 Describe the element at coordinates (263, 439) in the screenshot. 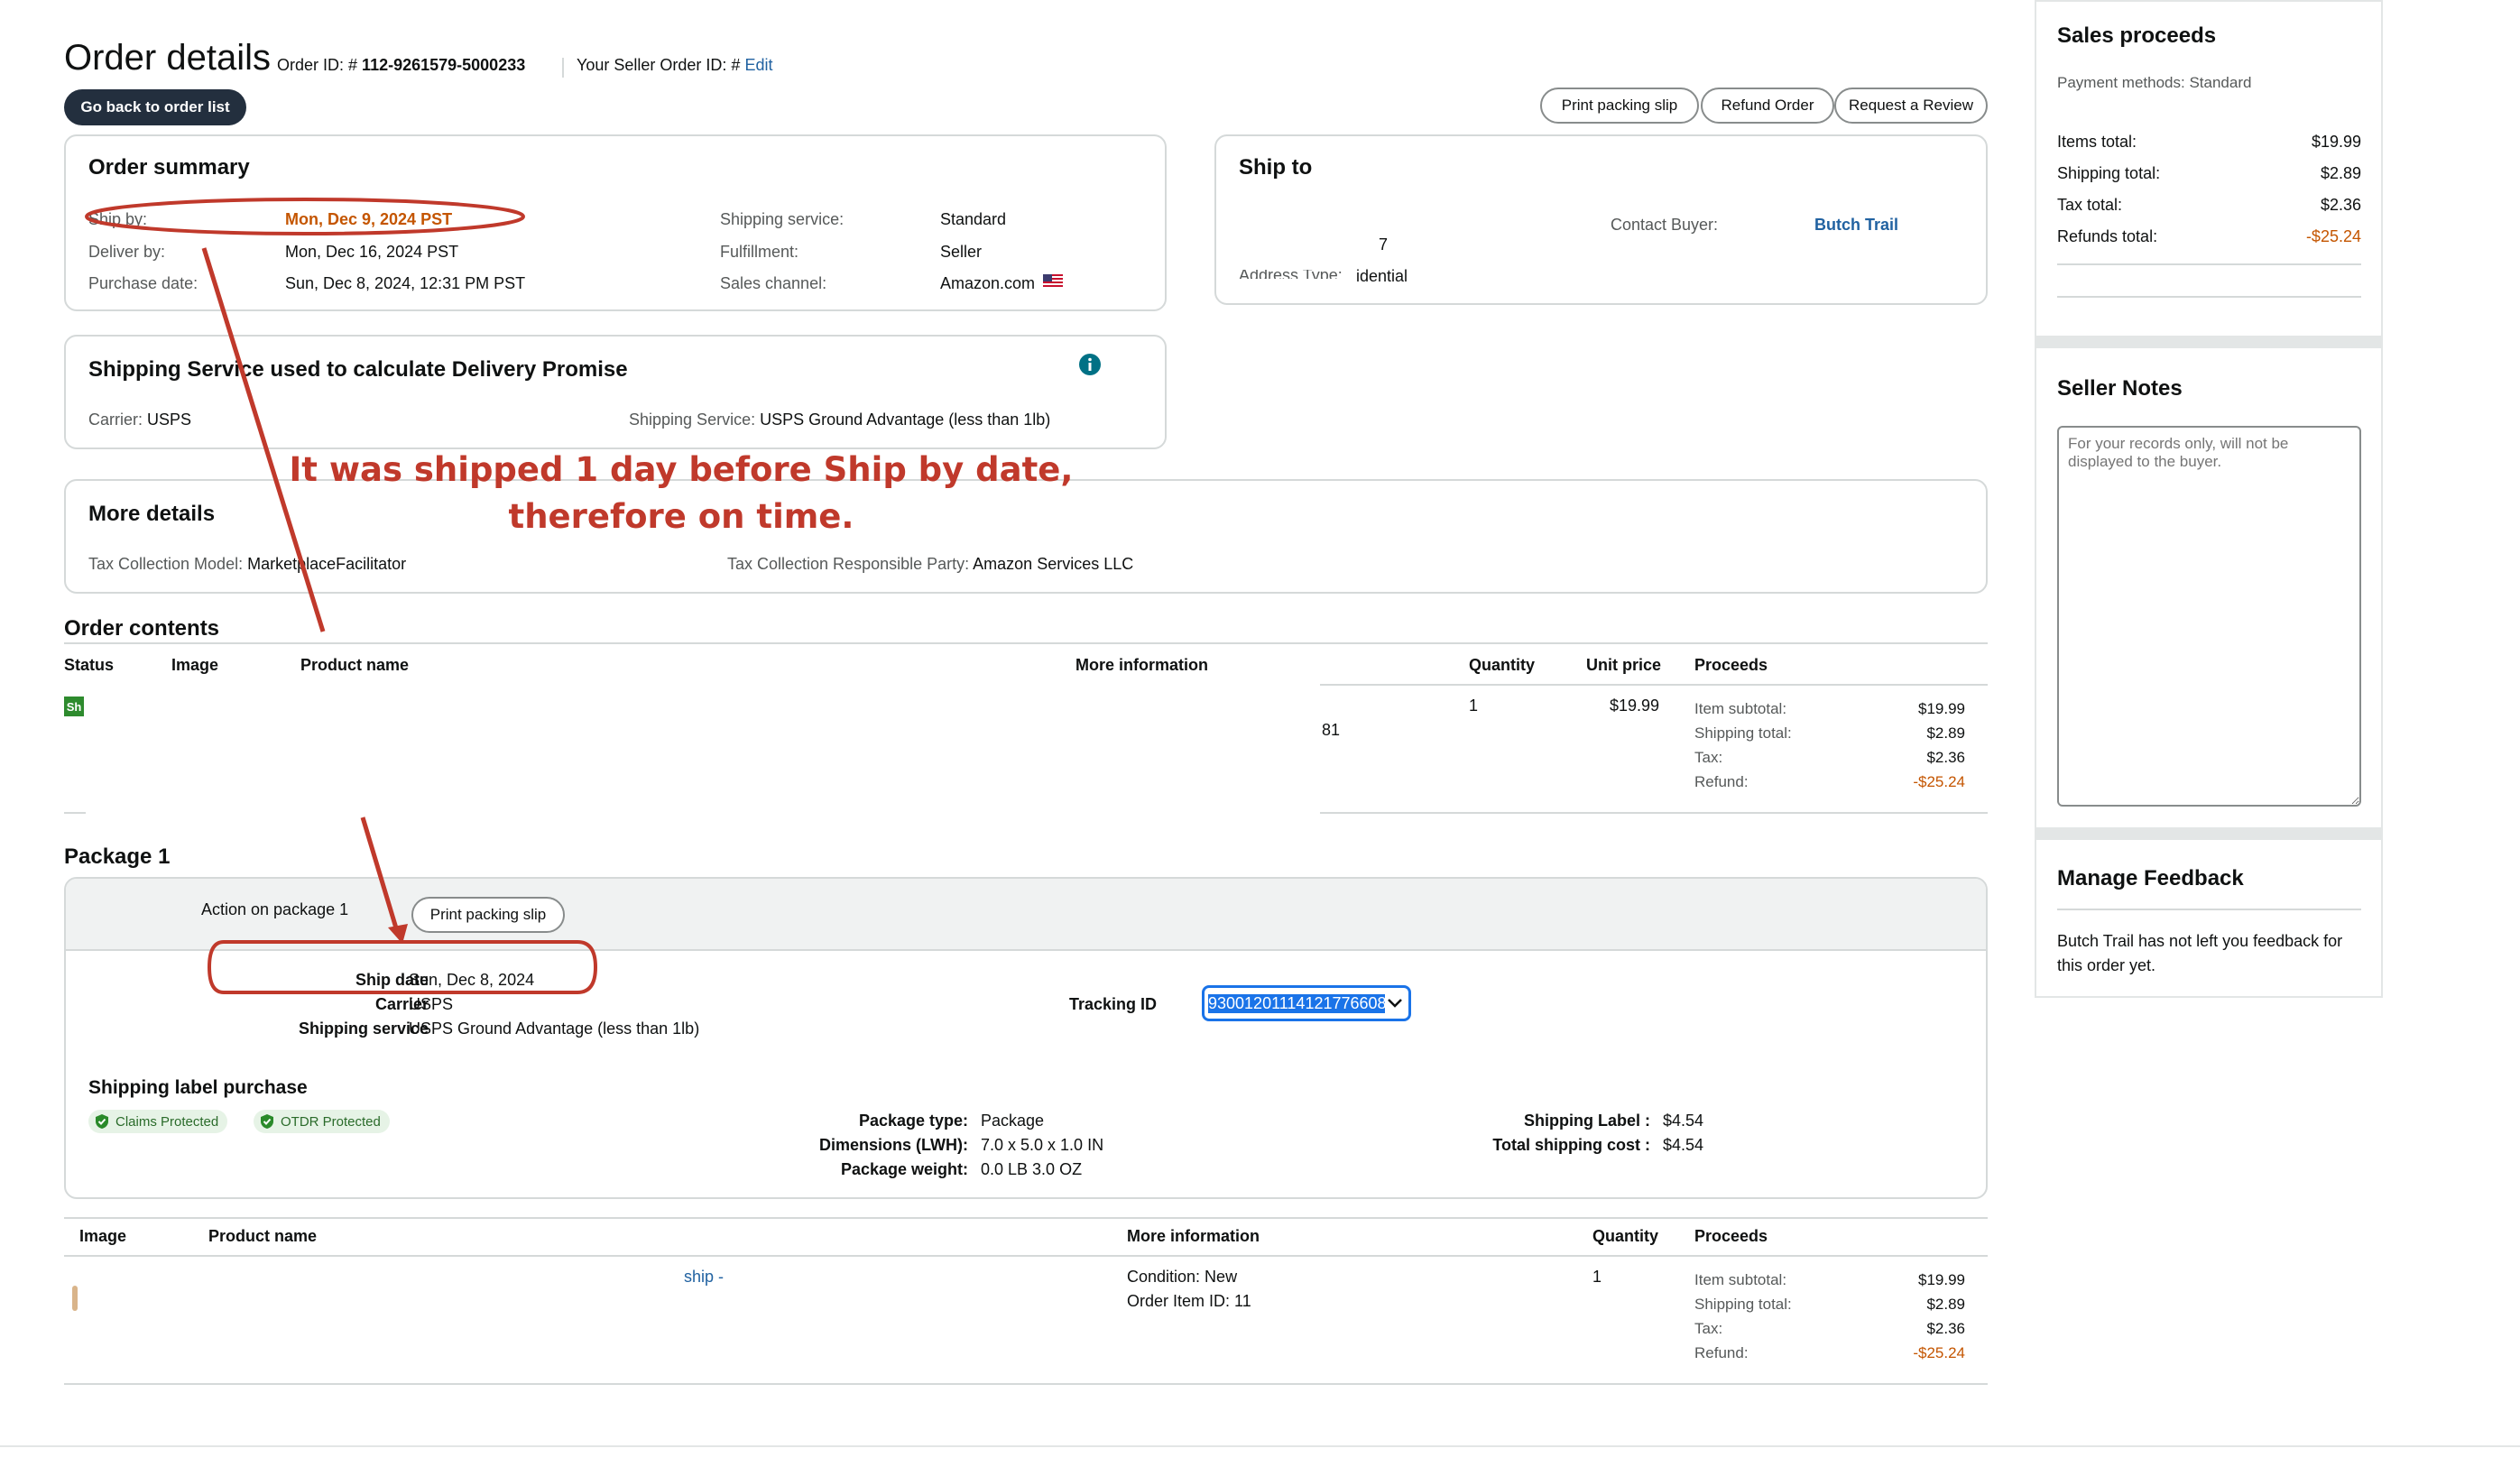

I see `annotation-arrow-line-upper` at that location.